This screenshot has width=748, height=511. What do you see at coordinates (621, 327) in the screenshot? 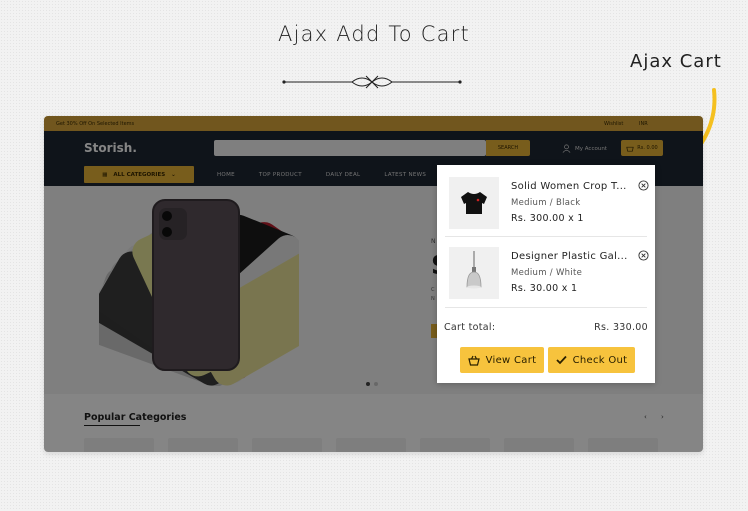
I see `cart-total-value: Rs. 330.00` at bounding box center [621, 327].